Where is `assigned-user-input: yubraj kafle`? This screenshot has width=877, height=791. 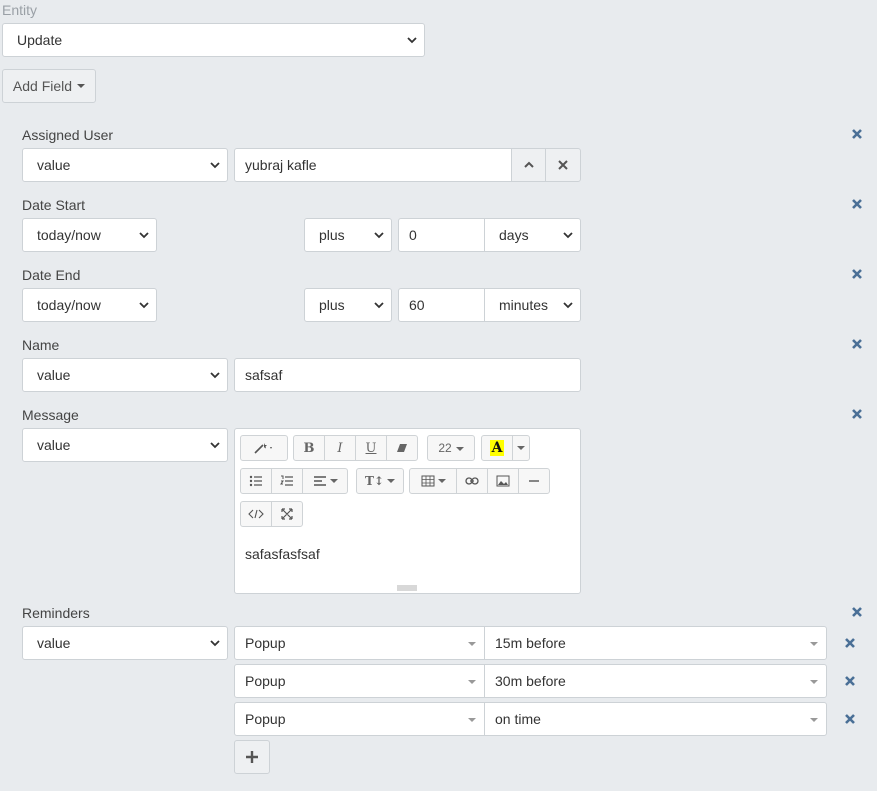
assigned-user-input: yubraj kafle is located at coordinates (373, 165).